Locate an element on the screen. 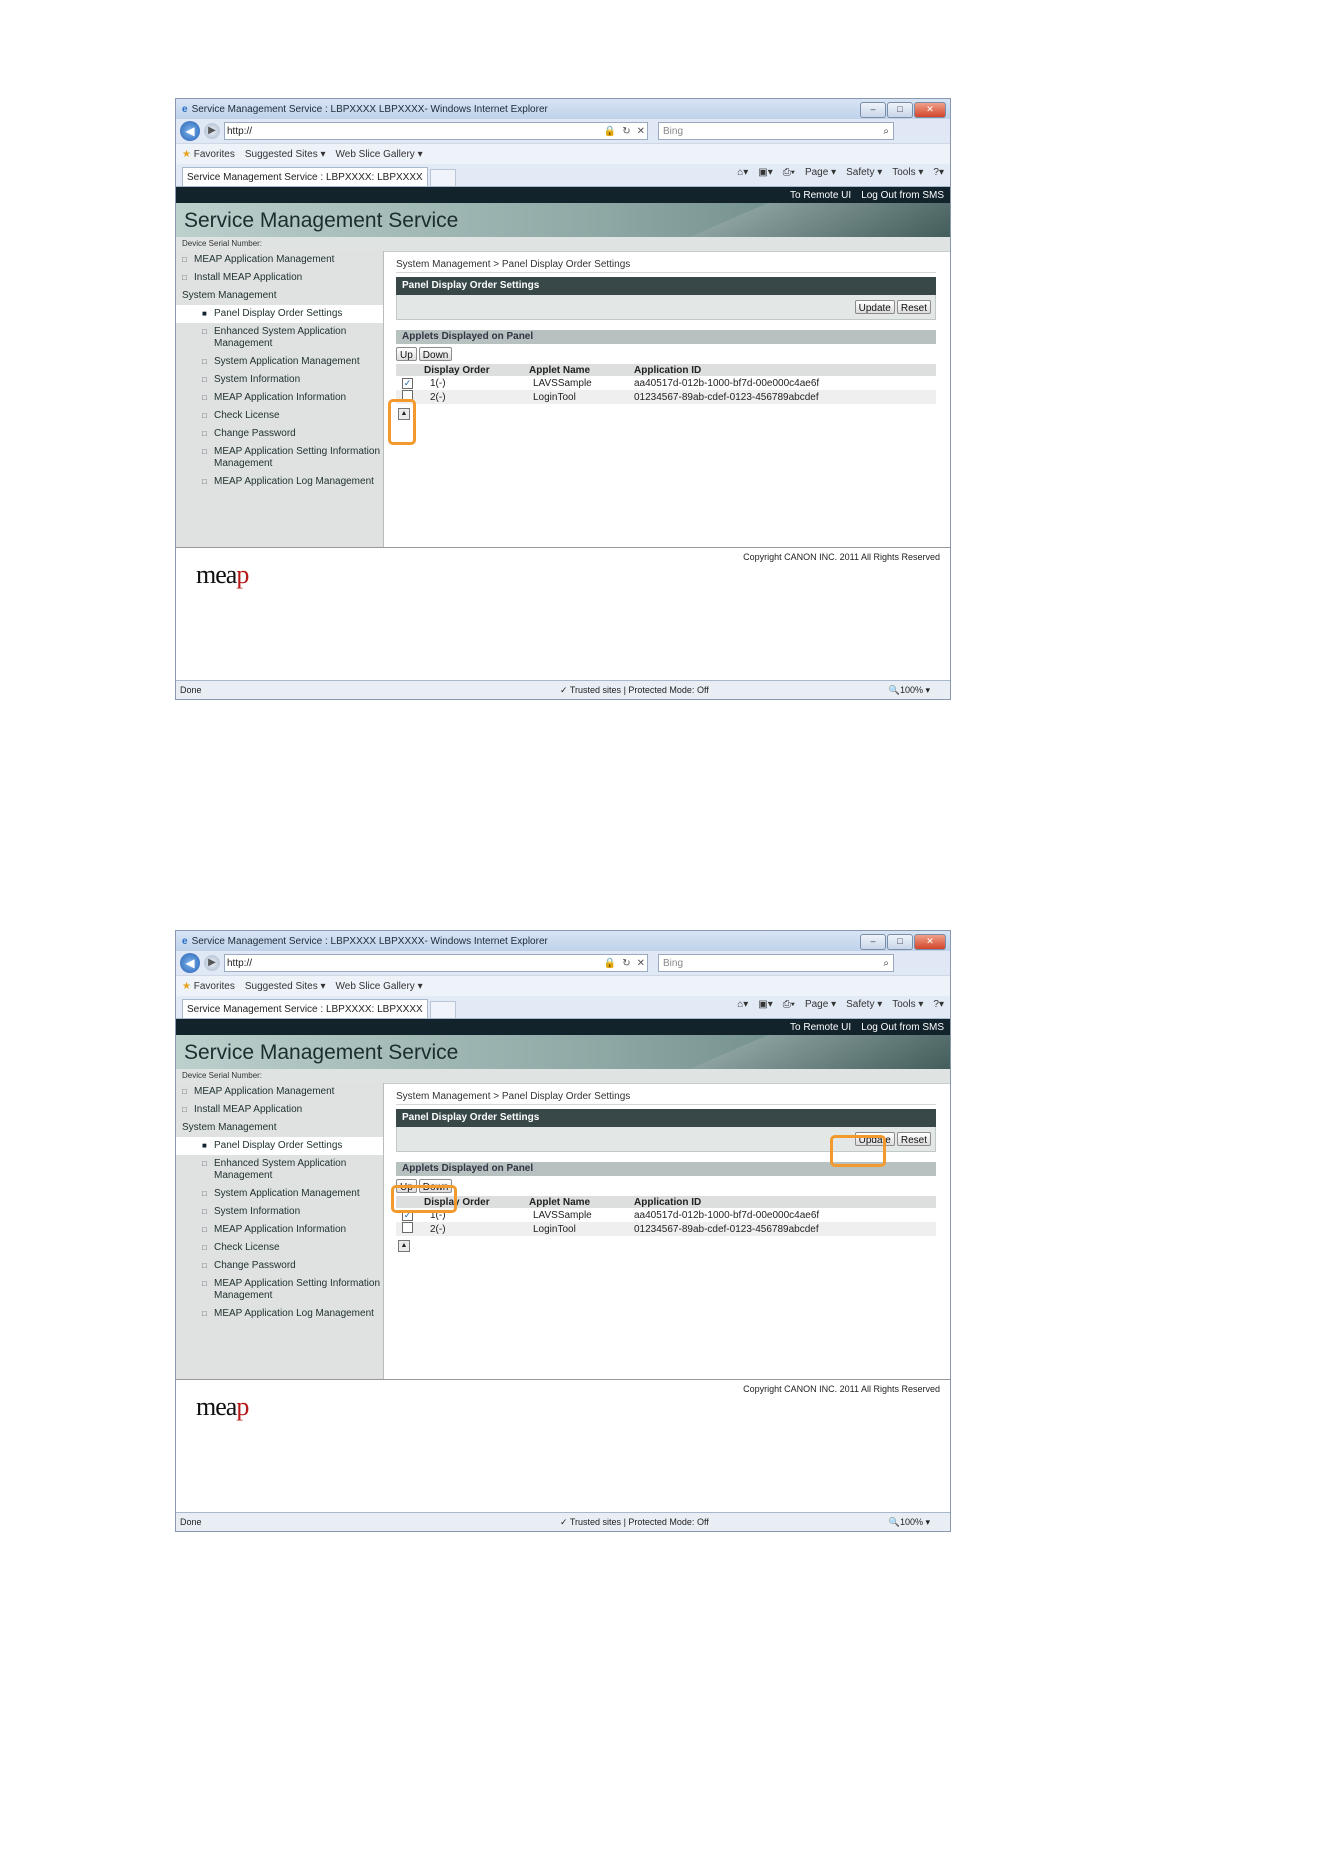 This screenshot has height=1872, width=1324. up-button: Up is located at coordinates (406, 354).